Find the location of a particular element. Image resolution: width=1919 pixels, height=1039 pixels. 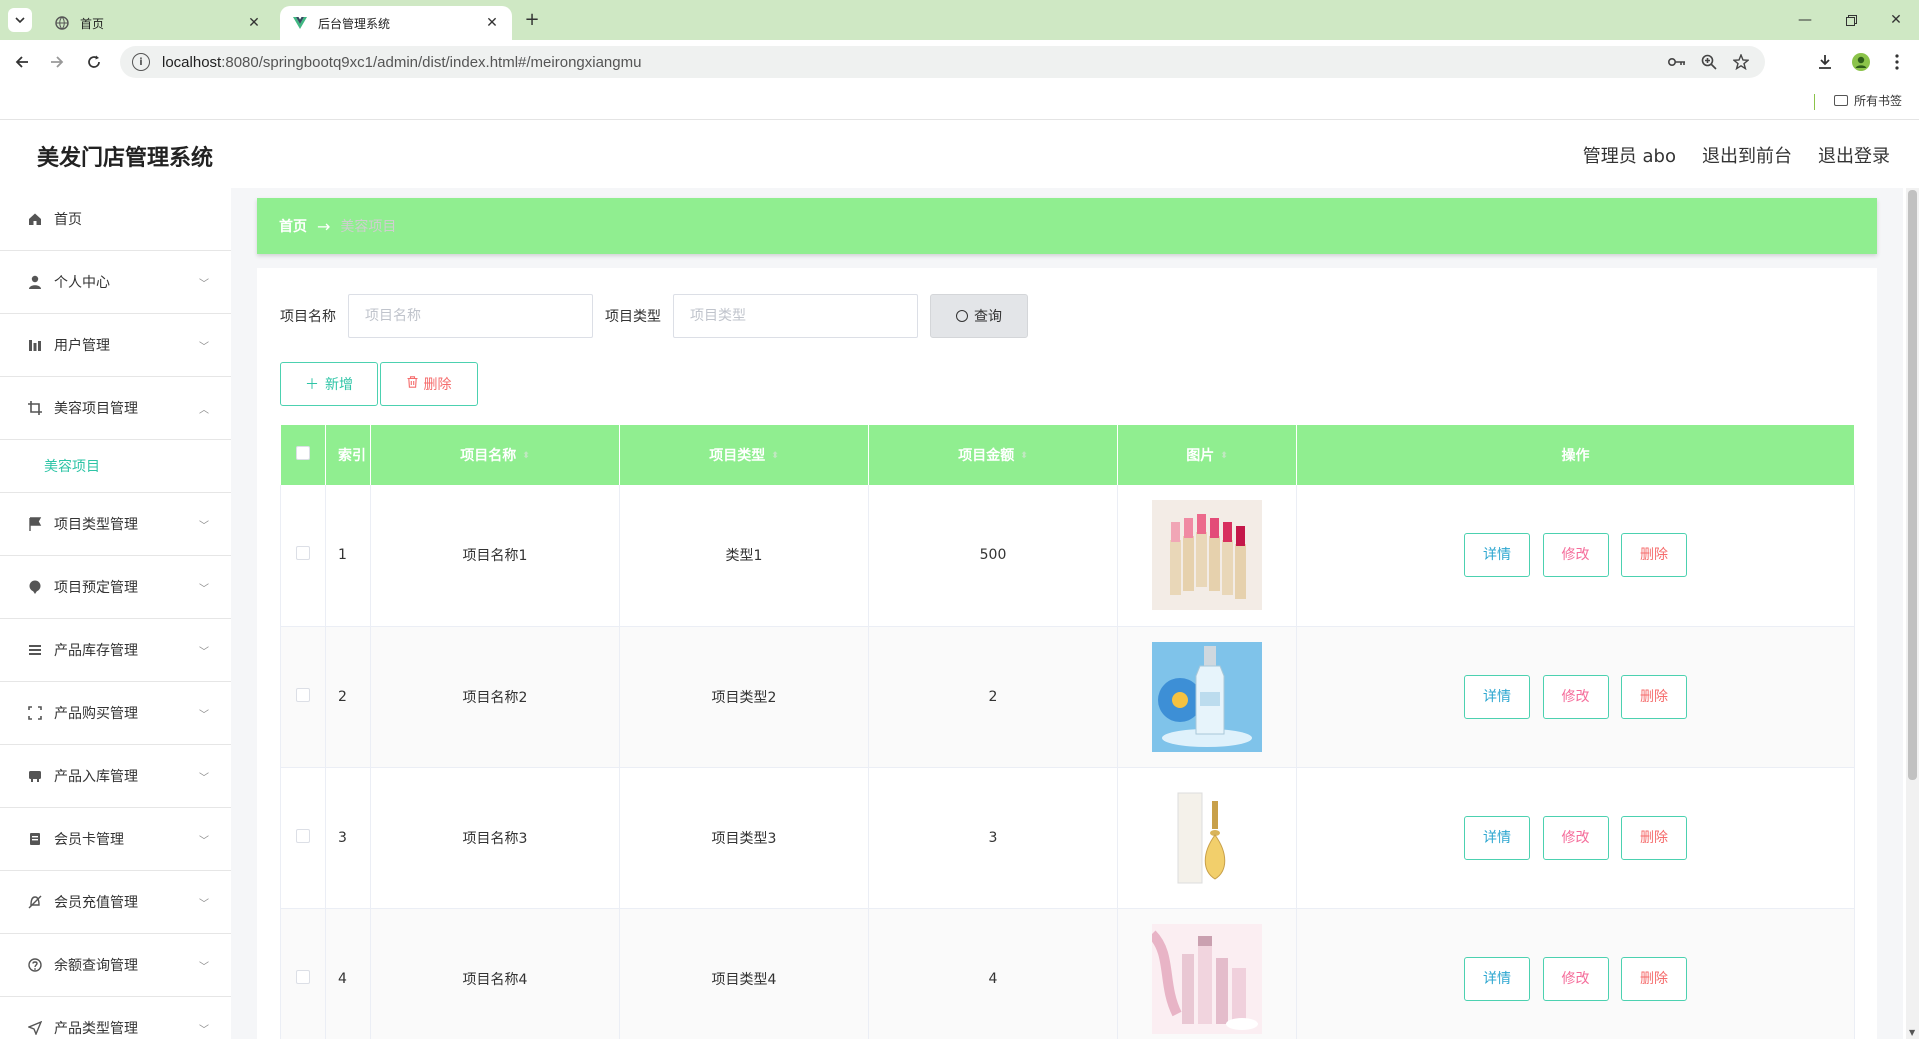

sidebar-item-home: 首页 is located at coordinates (115, 219).